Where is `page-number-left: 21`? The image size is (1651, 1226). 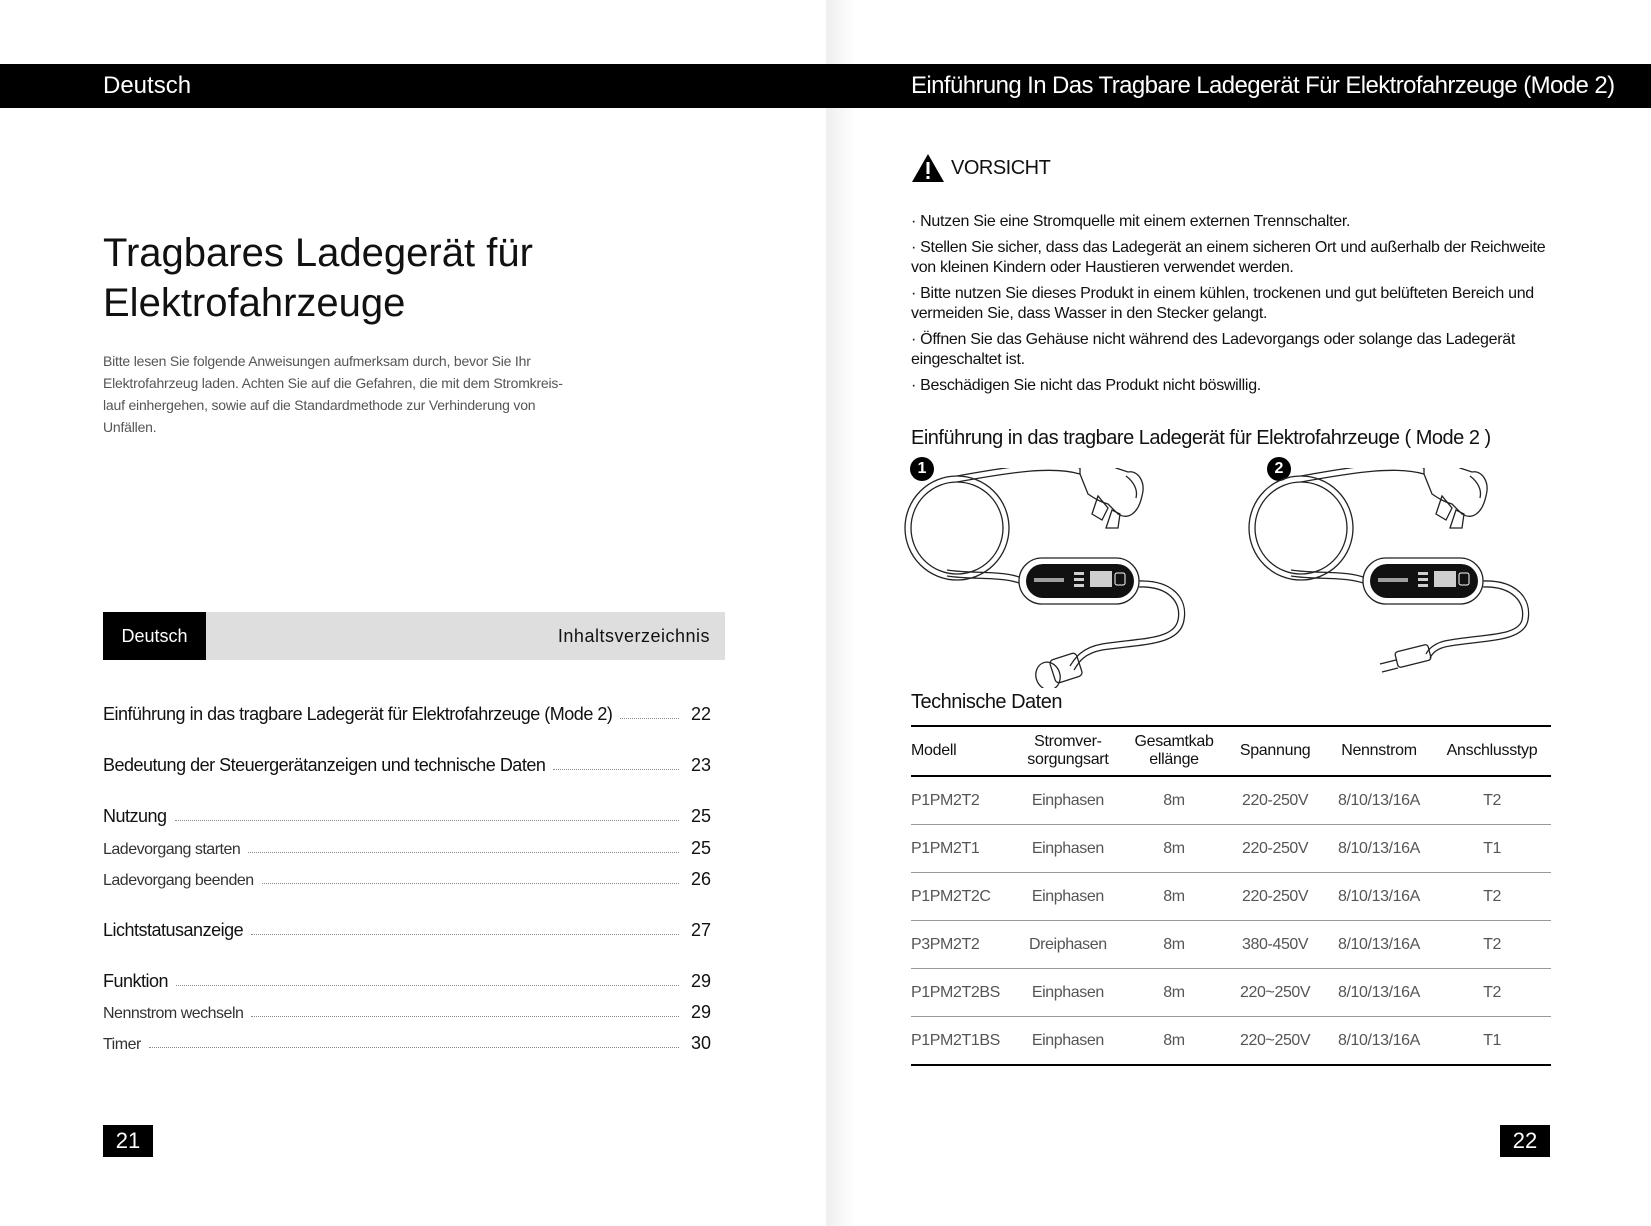 page-number-left: 21 is located at coordinates (128, 1141).